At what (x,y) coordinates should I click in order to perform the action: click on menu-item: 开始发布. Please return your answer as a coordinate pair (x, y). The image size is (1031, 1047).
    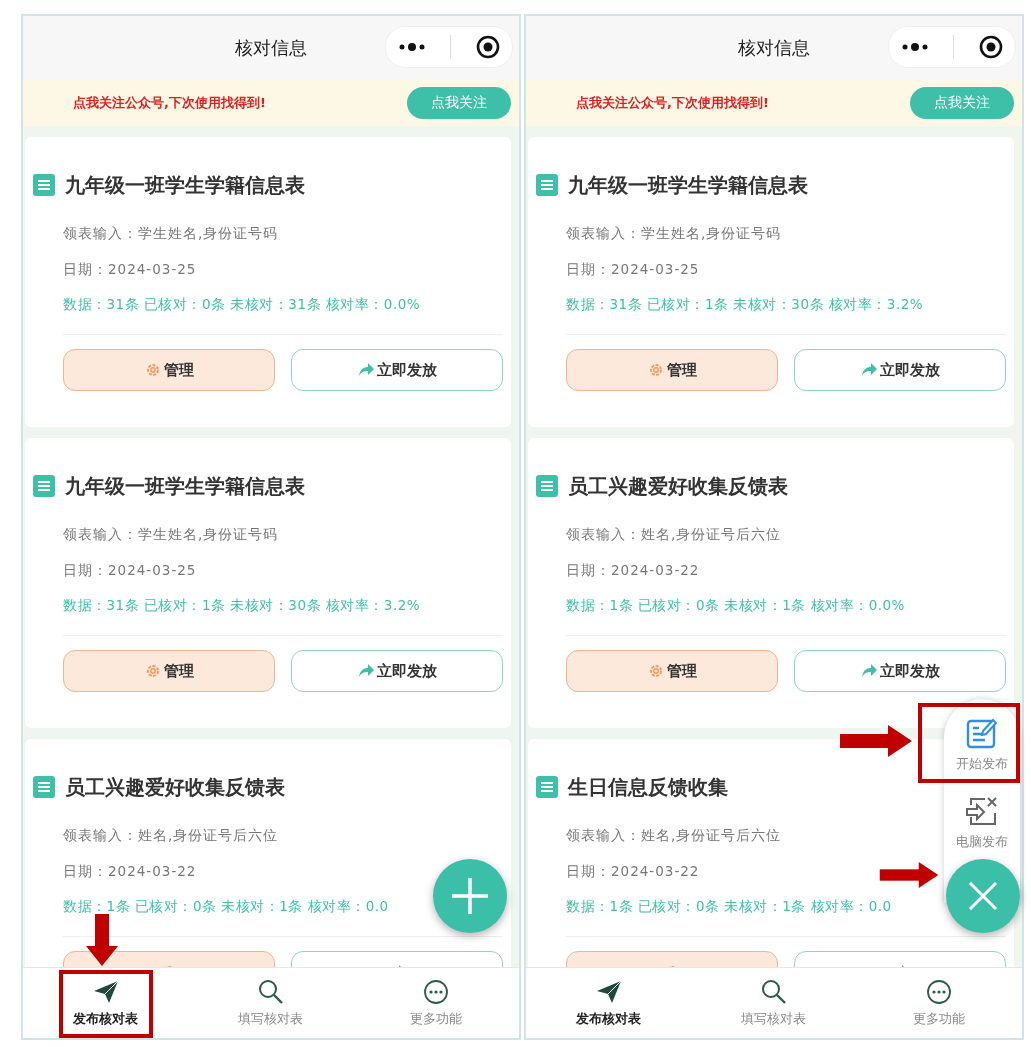
    Looking at the image, I should click on (969, 743).